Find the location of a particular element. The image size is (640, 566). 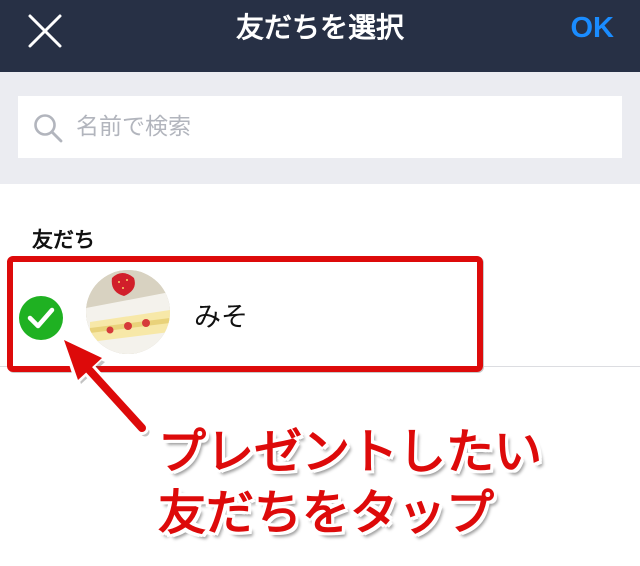

row-divider is located at coordinates (320, 366).